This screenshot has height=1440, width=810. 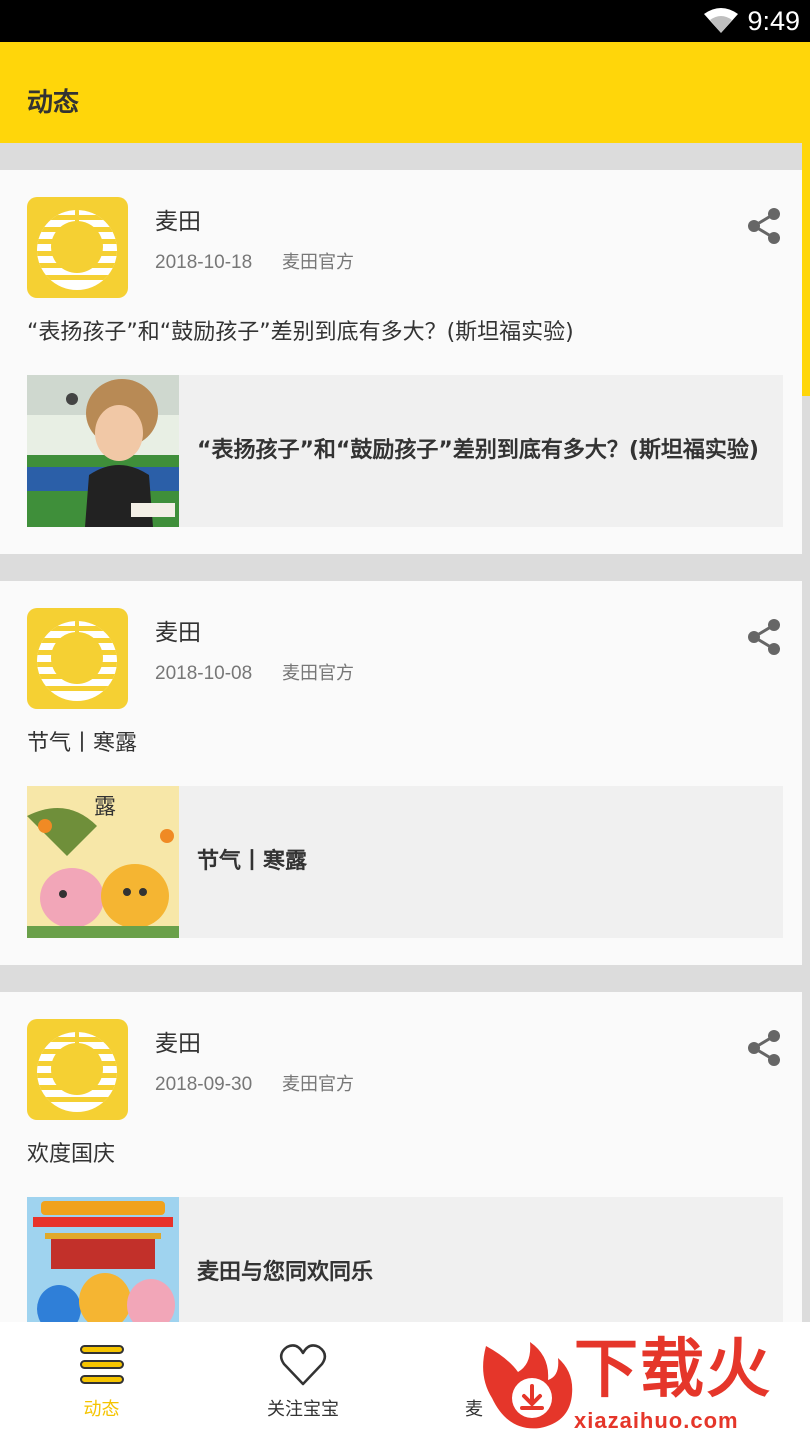 I want to click on flame-download-icon, so click(x=528, y=1385).